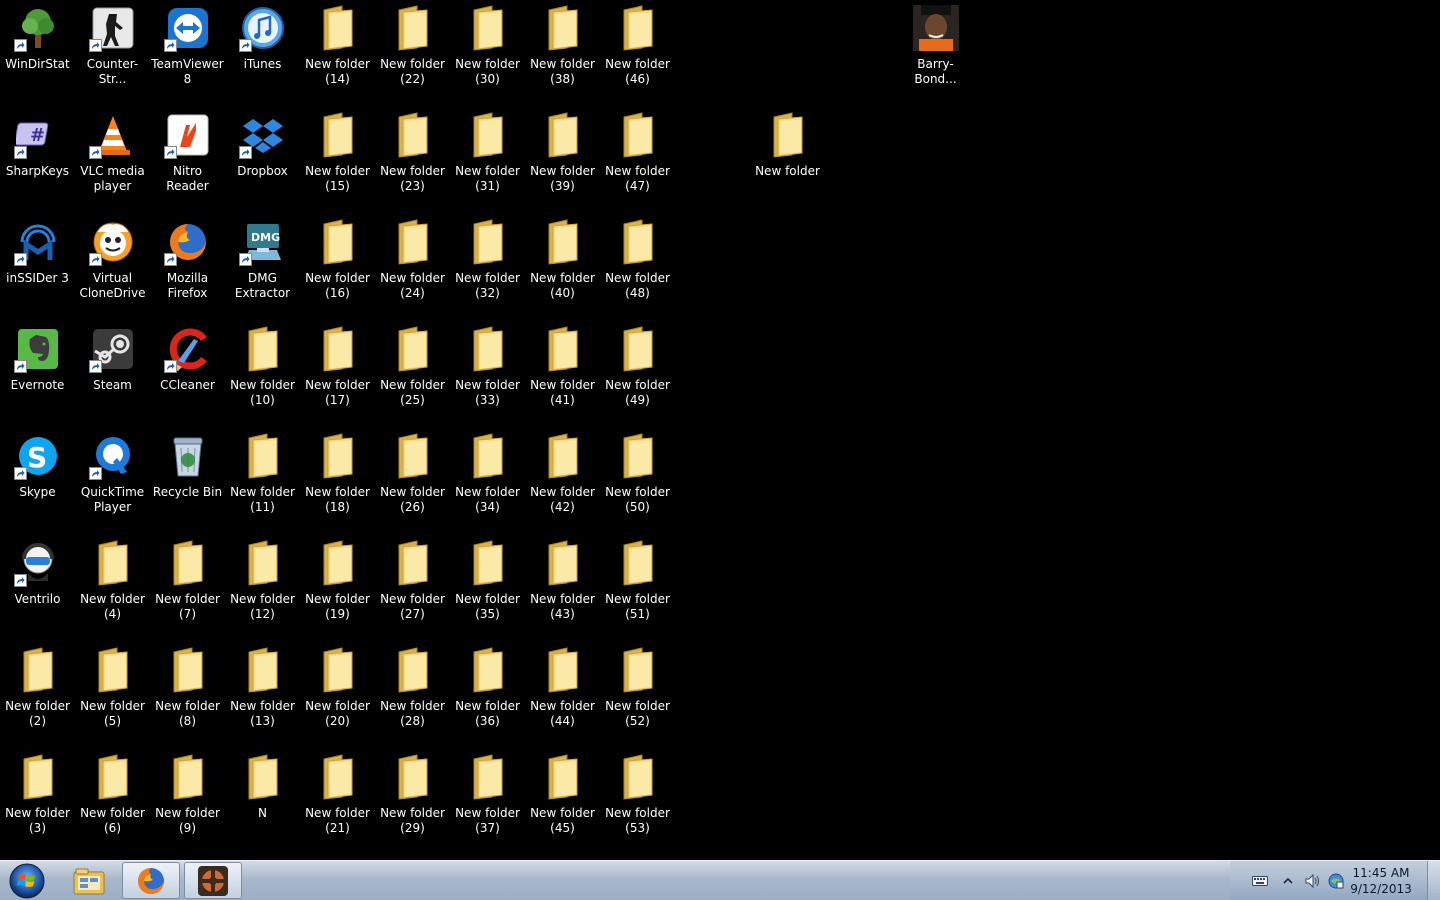 The height and width of the screenshot is (900, 1440). What do you see at coordinates (487, 52) in the screenshot?
I see `desktop-folder: New folder (30)` at bounding box center [487, 52].